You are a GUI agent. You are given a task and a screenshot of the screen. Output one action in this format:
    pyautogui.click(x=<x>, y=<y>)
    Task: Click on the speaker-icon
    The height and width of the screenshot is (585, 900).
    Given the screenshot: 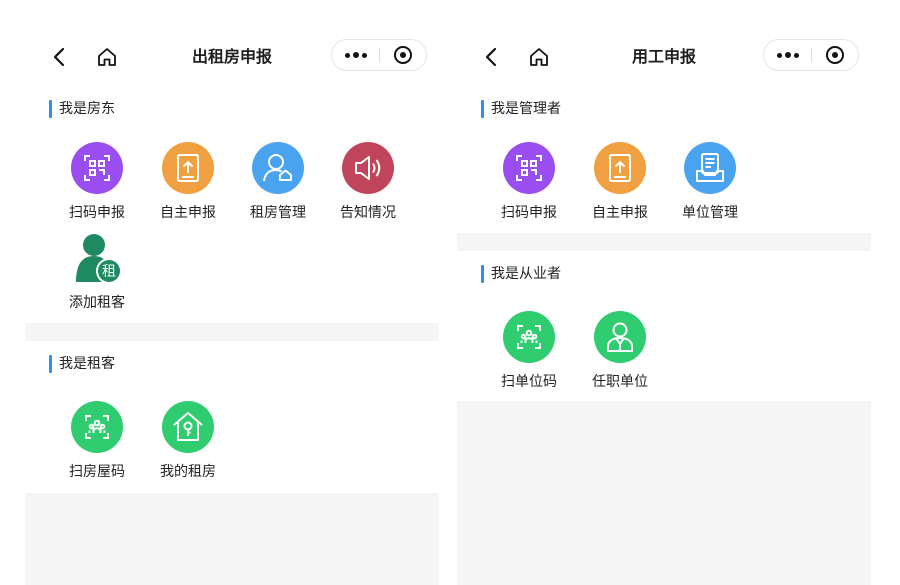 What is the action you would take?
    pyautogui.click(x=368, y=168)
    